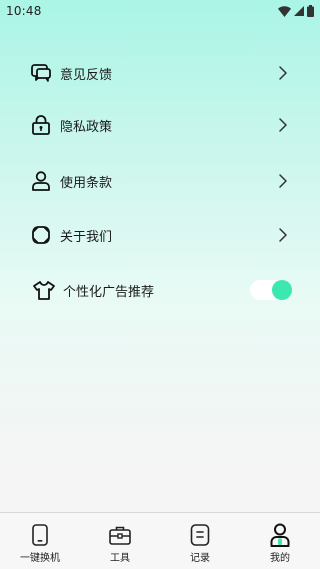  Describe the element at coordinates (40, 558) in the screenshot. I see `tab-label: 一键换机` at that location.